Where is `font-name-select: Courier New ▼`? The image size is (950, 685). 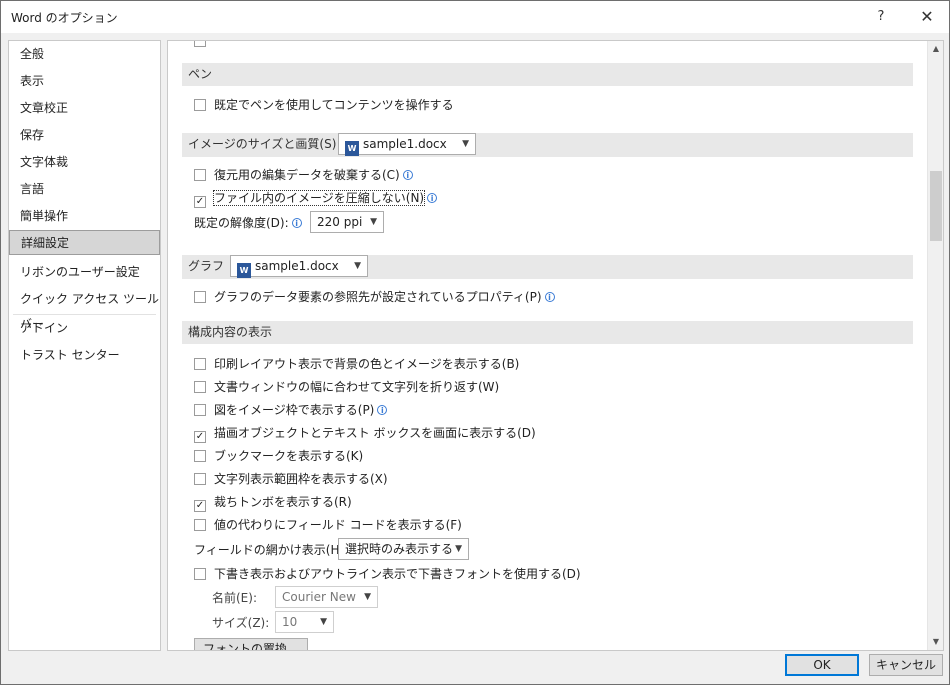 font-name-select: Courier New ▼ is located at coordinates (326, 597).